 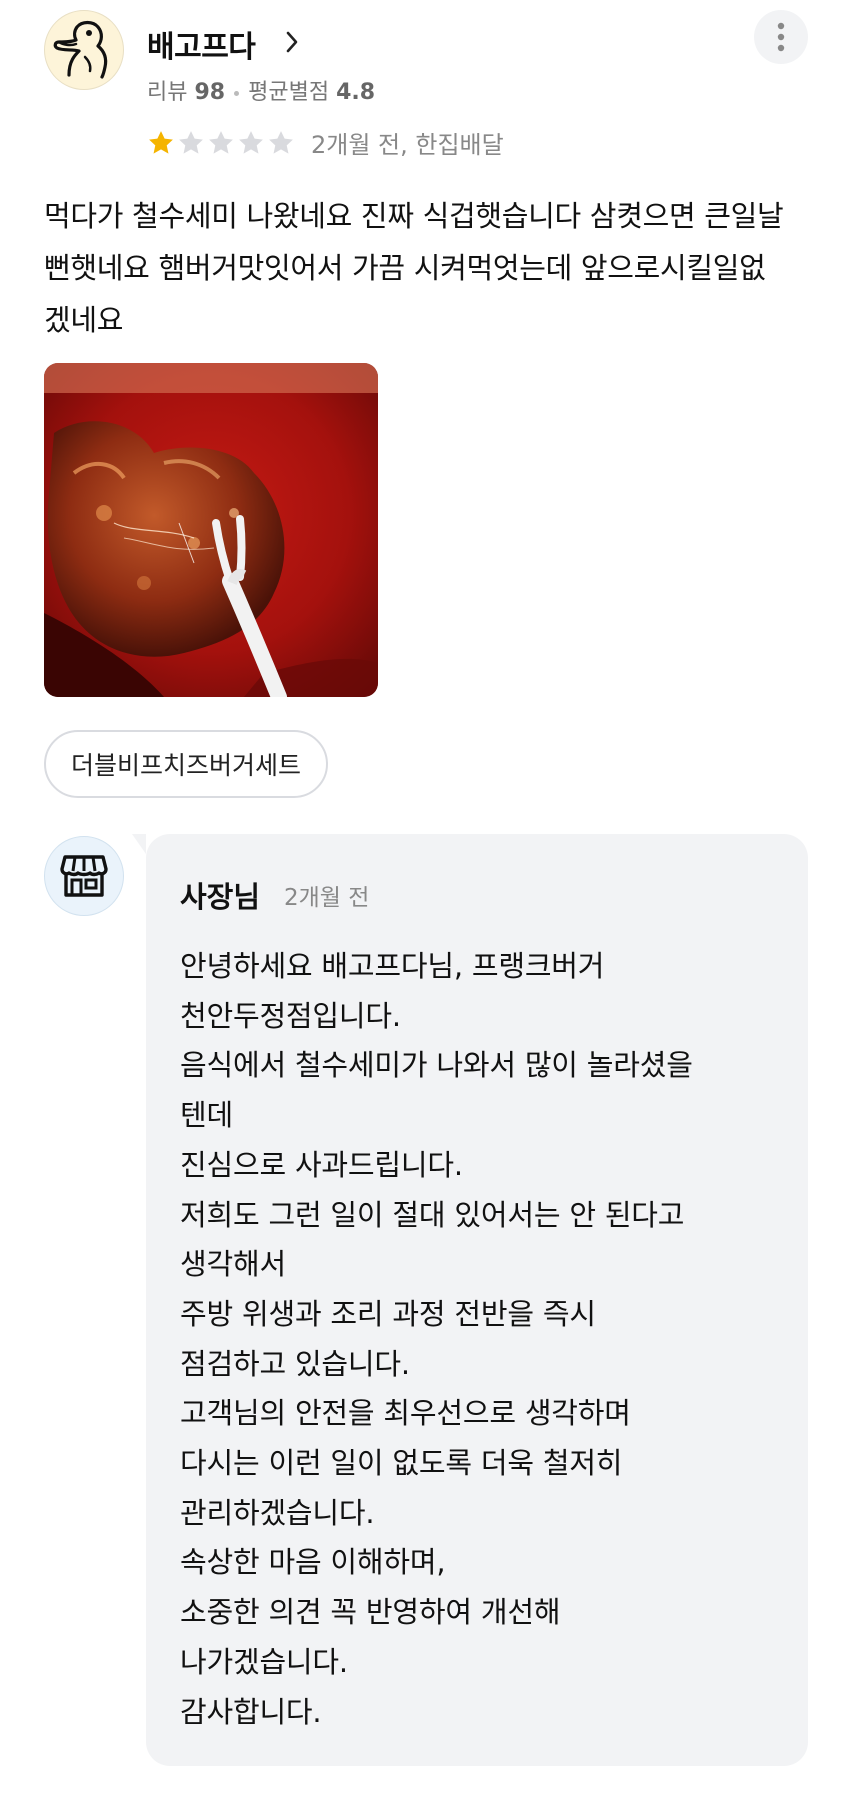 What do you see at coordinates (80, 49) in the screenshot?
I see `duck-avatar-icon` at bounding box center [80, 49].